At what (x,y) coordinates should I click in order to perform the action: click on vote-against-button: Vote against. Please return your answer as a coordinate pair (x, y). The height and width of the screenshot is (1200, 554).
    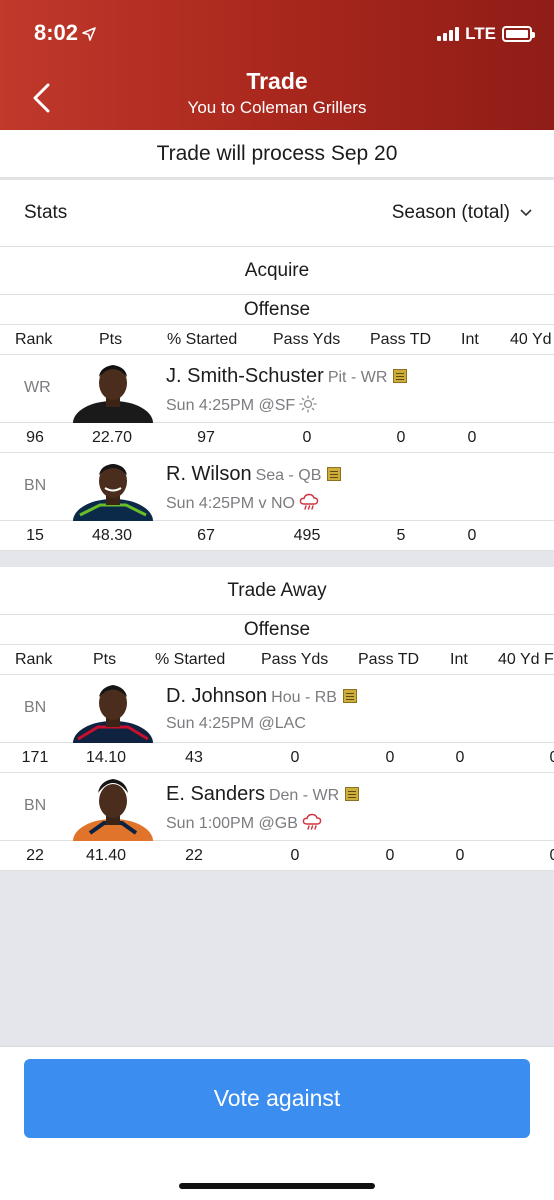
    Looking at the image, I should click on (277, 1098).